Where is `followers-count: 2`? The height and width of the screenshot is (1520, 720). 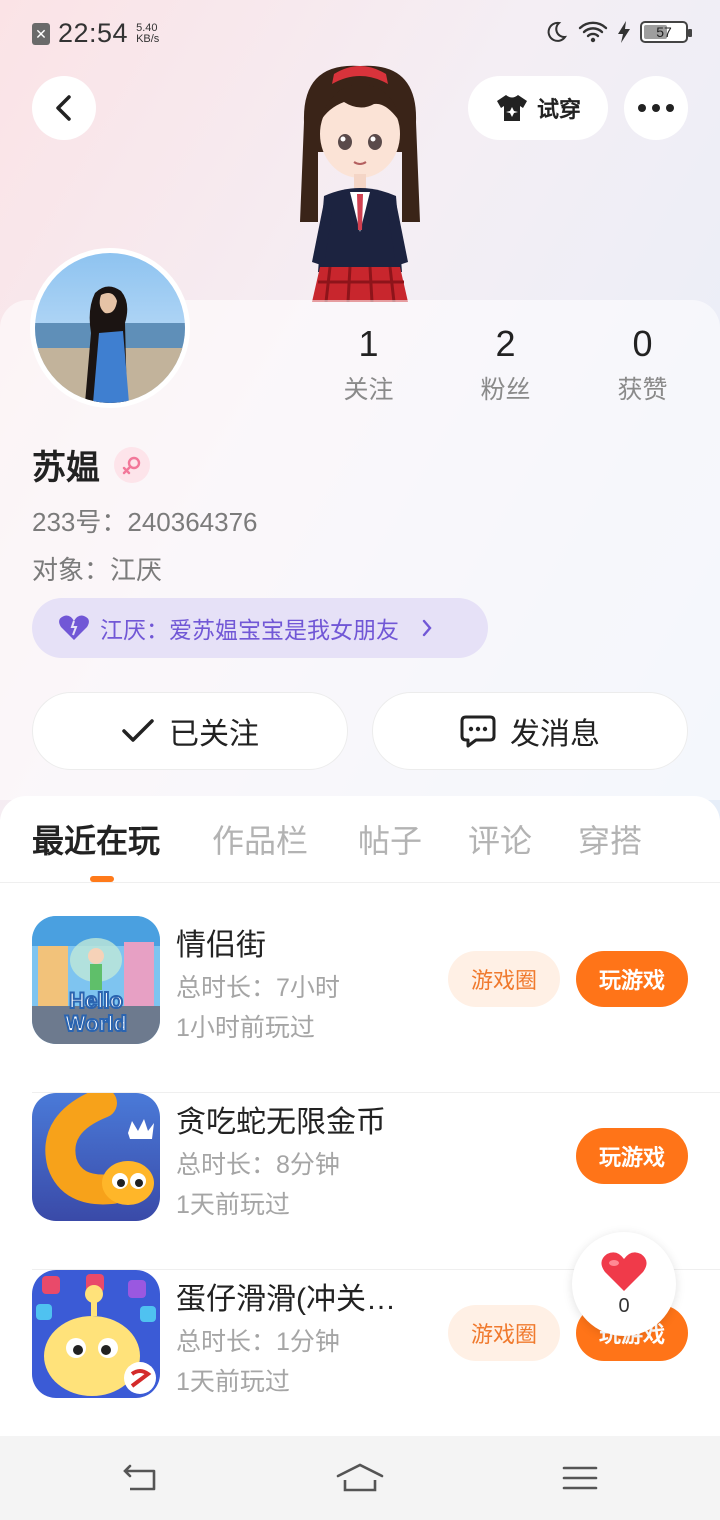 followers-count: 2 is located at coordinates (505, 343).